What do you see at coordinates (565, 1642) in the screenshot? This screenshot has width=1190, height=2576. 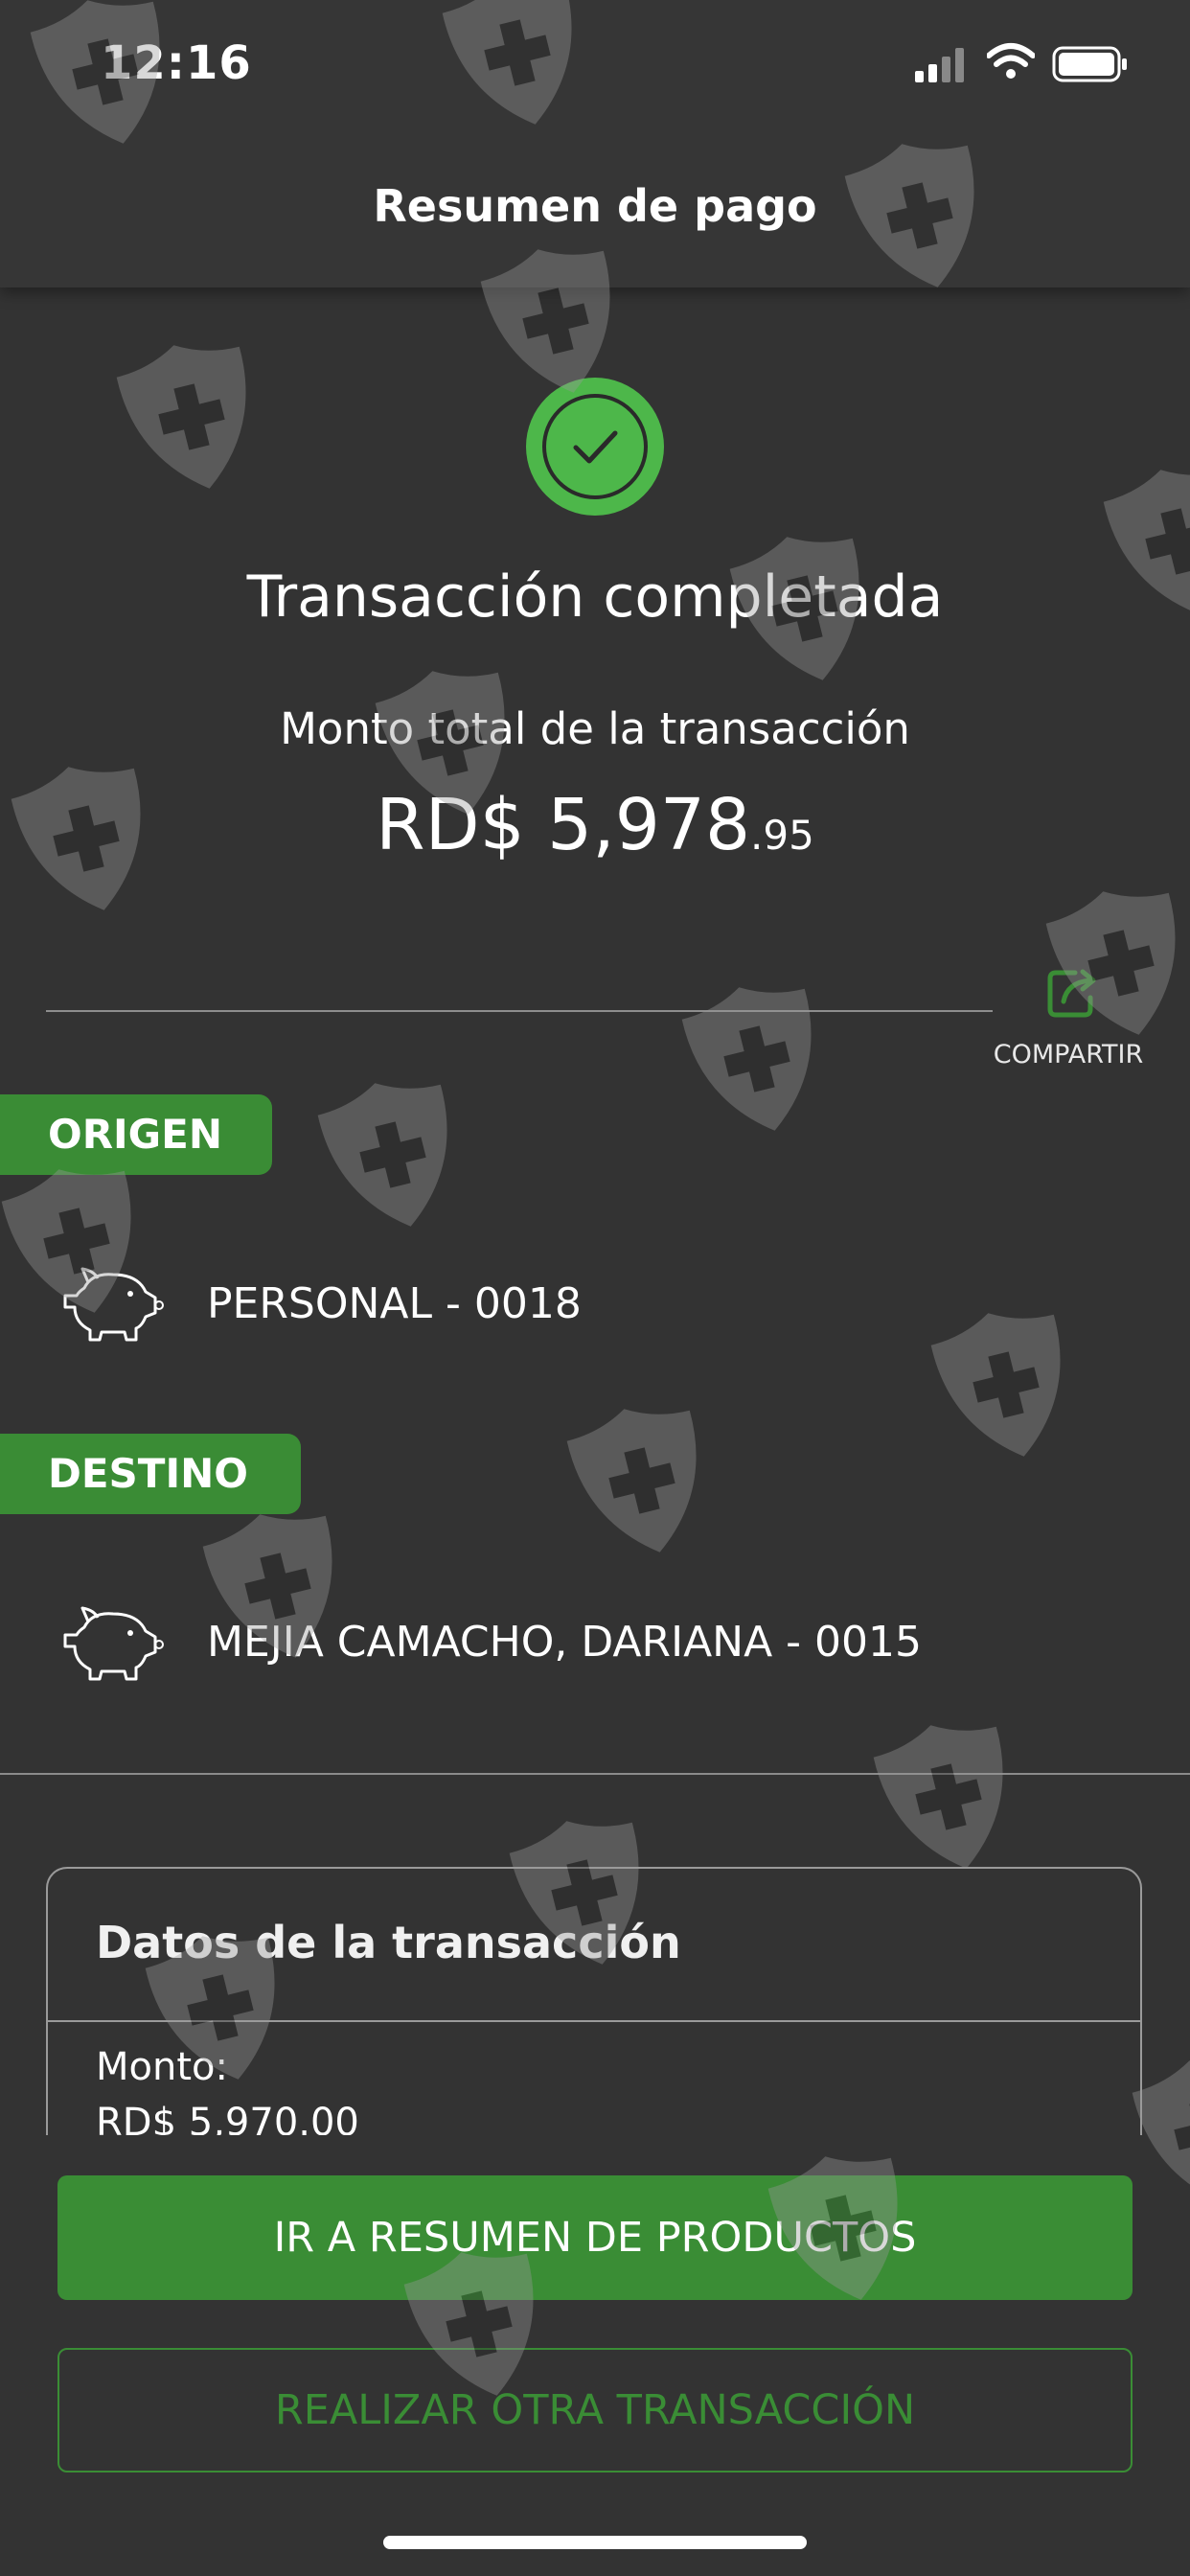 I see `destination-account: MEJIA CAMACHO, DARIANA - 0015` at bounding box center [565, 1642].